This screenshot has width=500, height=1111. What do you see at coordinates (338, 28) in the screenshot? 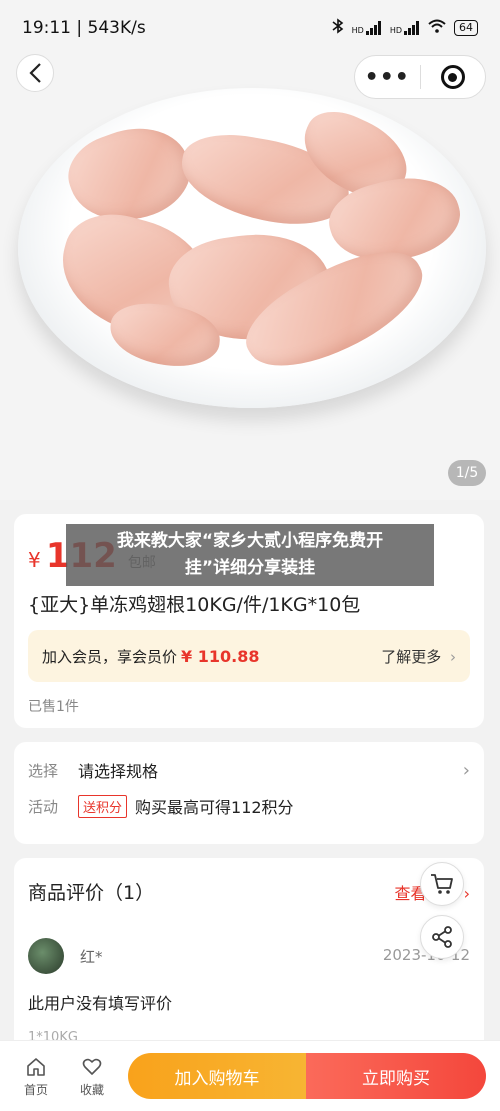
I see `bluetooth-icon` at bounding box center [338, 28].